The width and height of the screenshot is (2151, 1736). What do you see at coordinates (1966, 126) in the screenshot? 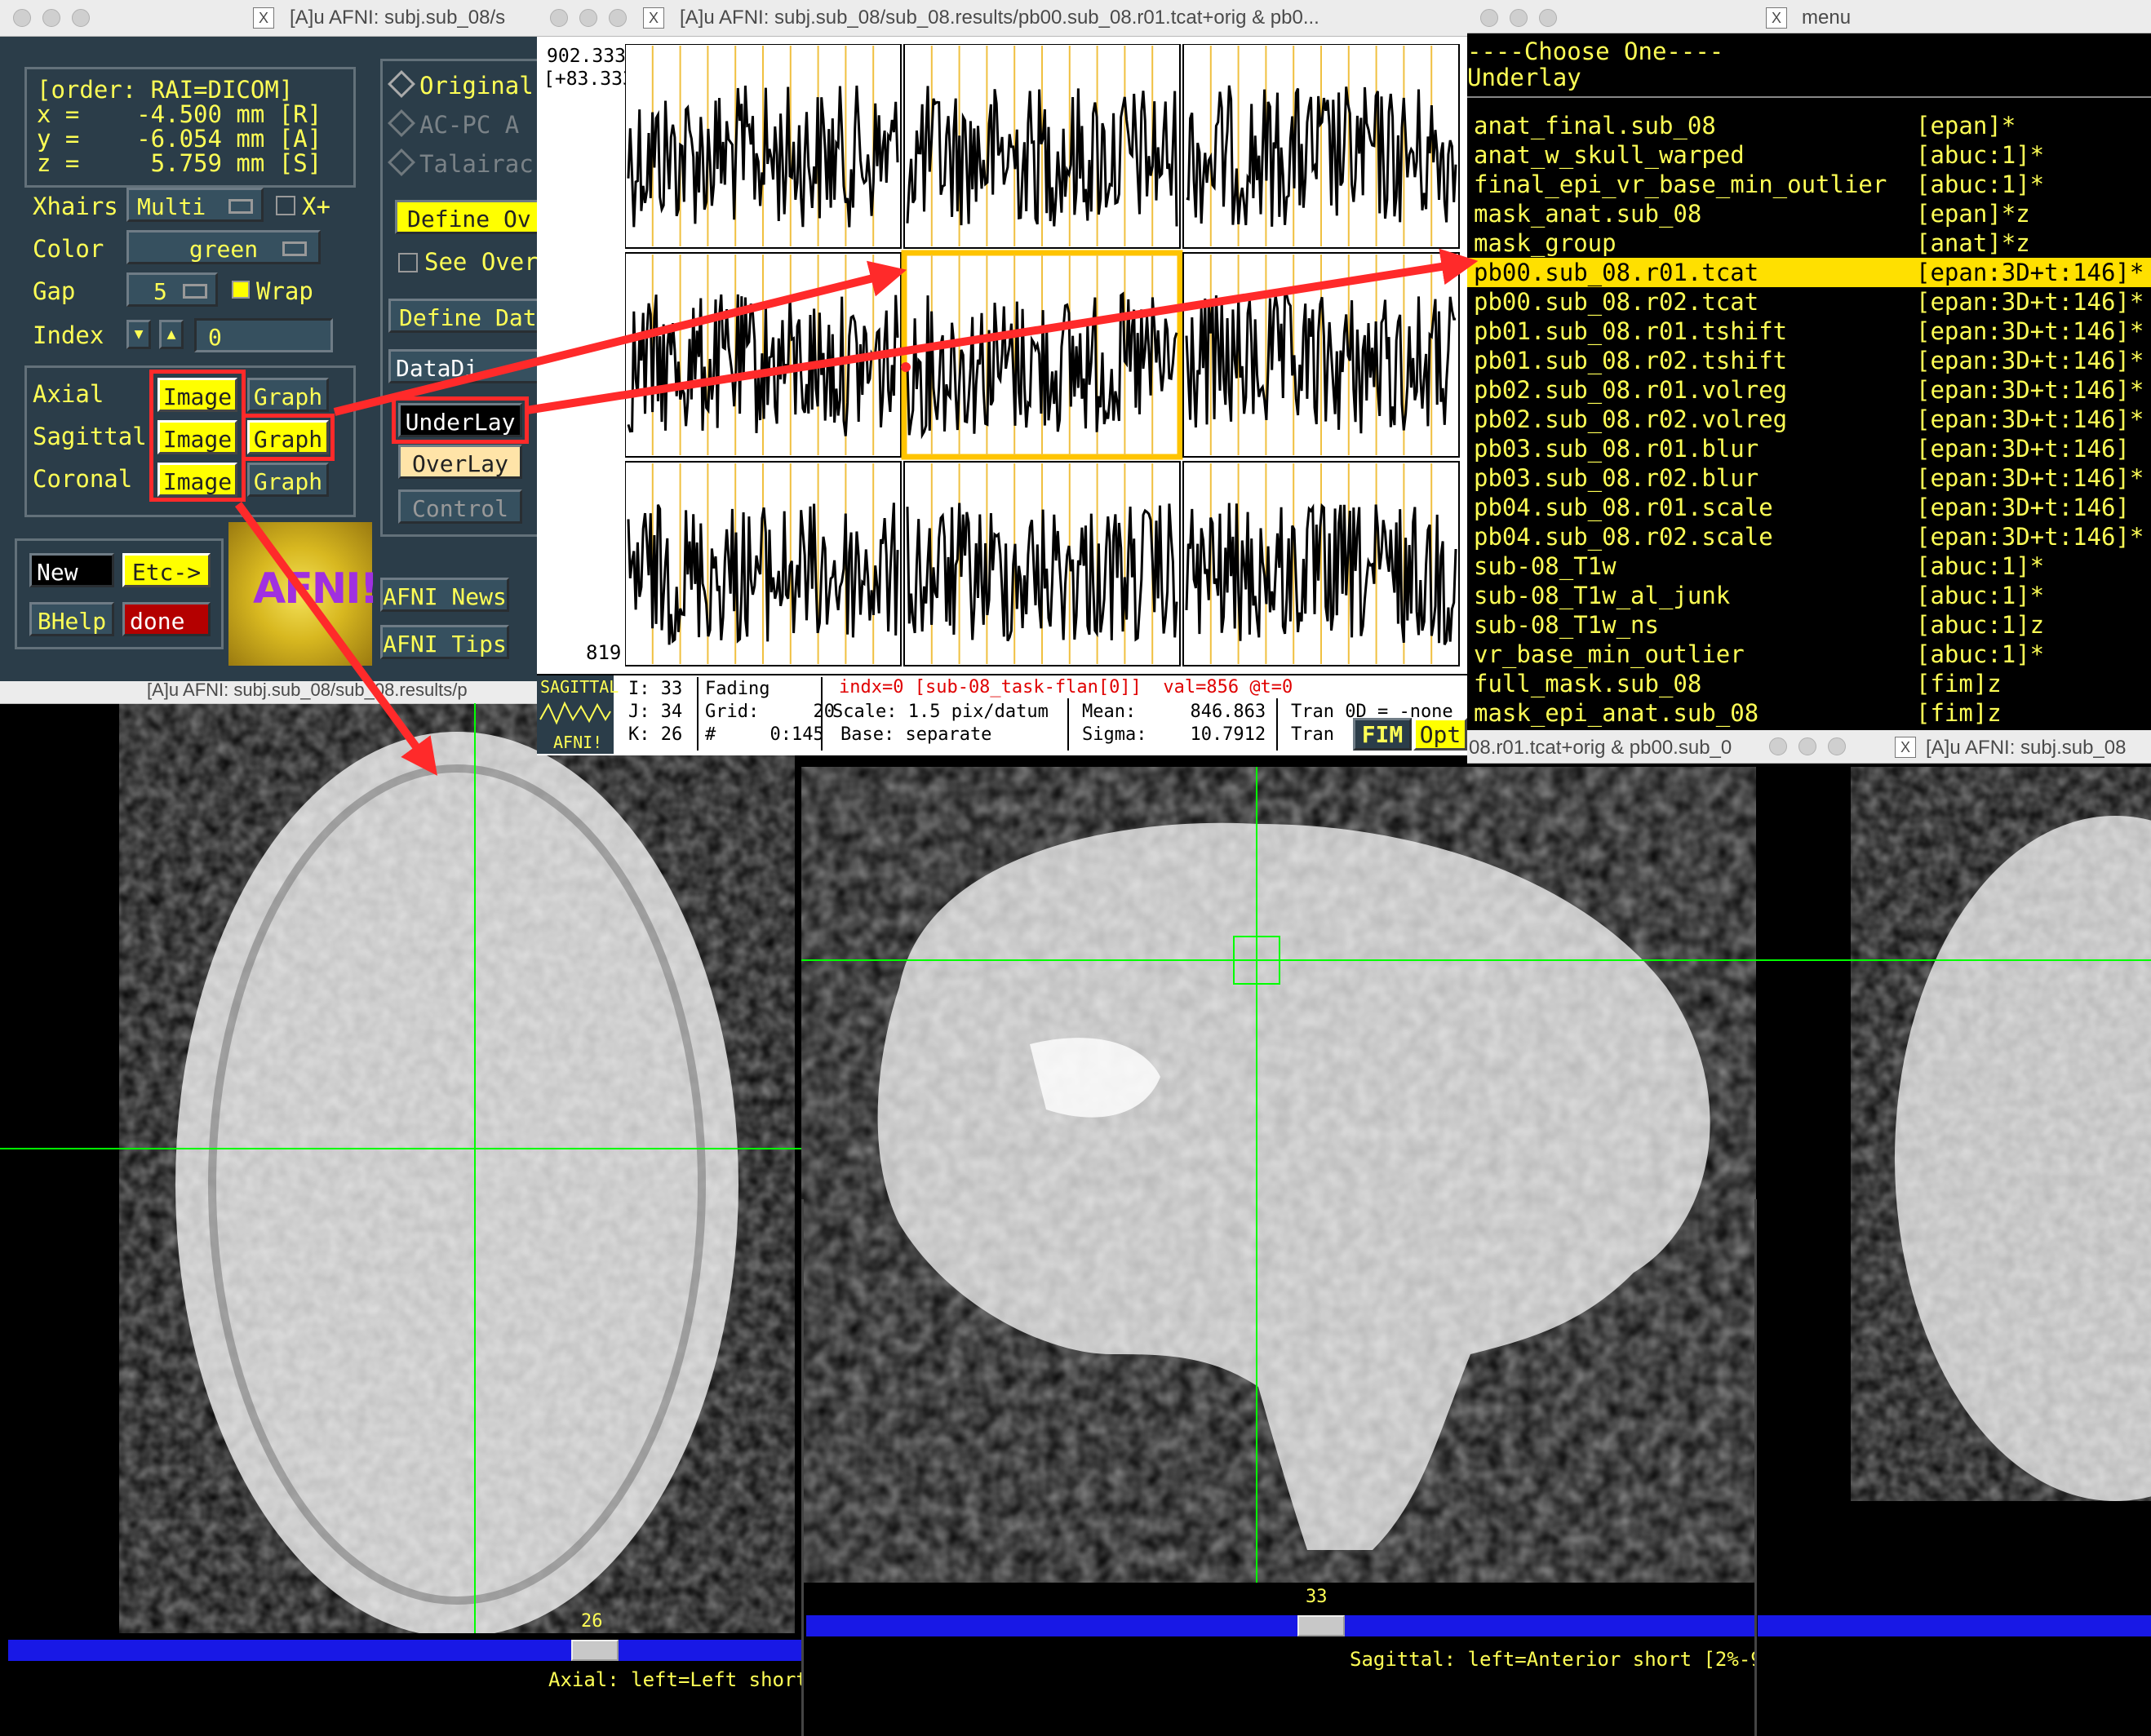
I see `menu-item-info: [epan]*` at bounding box center [1966, 126].